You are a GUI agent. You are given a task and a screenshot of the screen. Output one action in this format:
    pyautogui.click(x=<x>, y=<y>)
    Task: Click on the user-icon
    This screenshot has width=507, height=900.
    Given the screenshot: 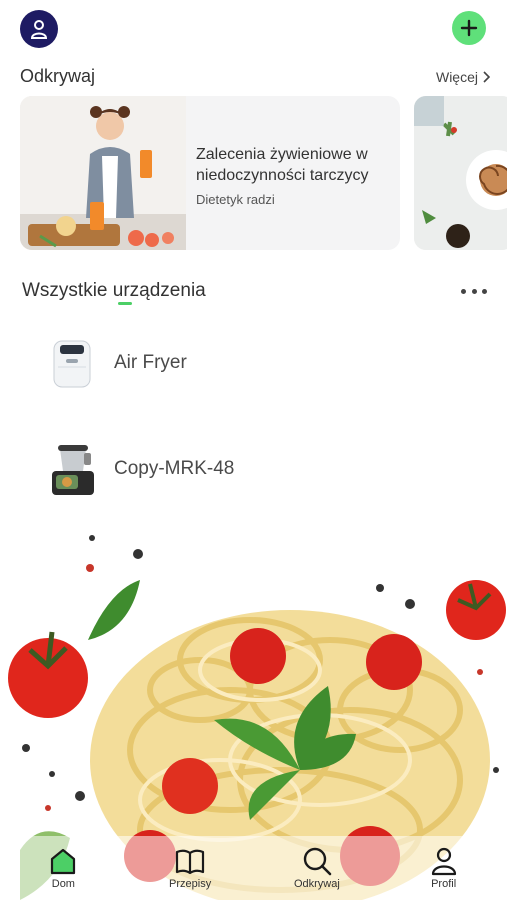 What is the action you would take?
    pyautogui.click(x=39, y=29)
    